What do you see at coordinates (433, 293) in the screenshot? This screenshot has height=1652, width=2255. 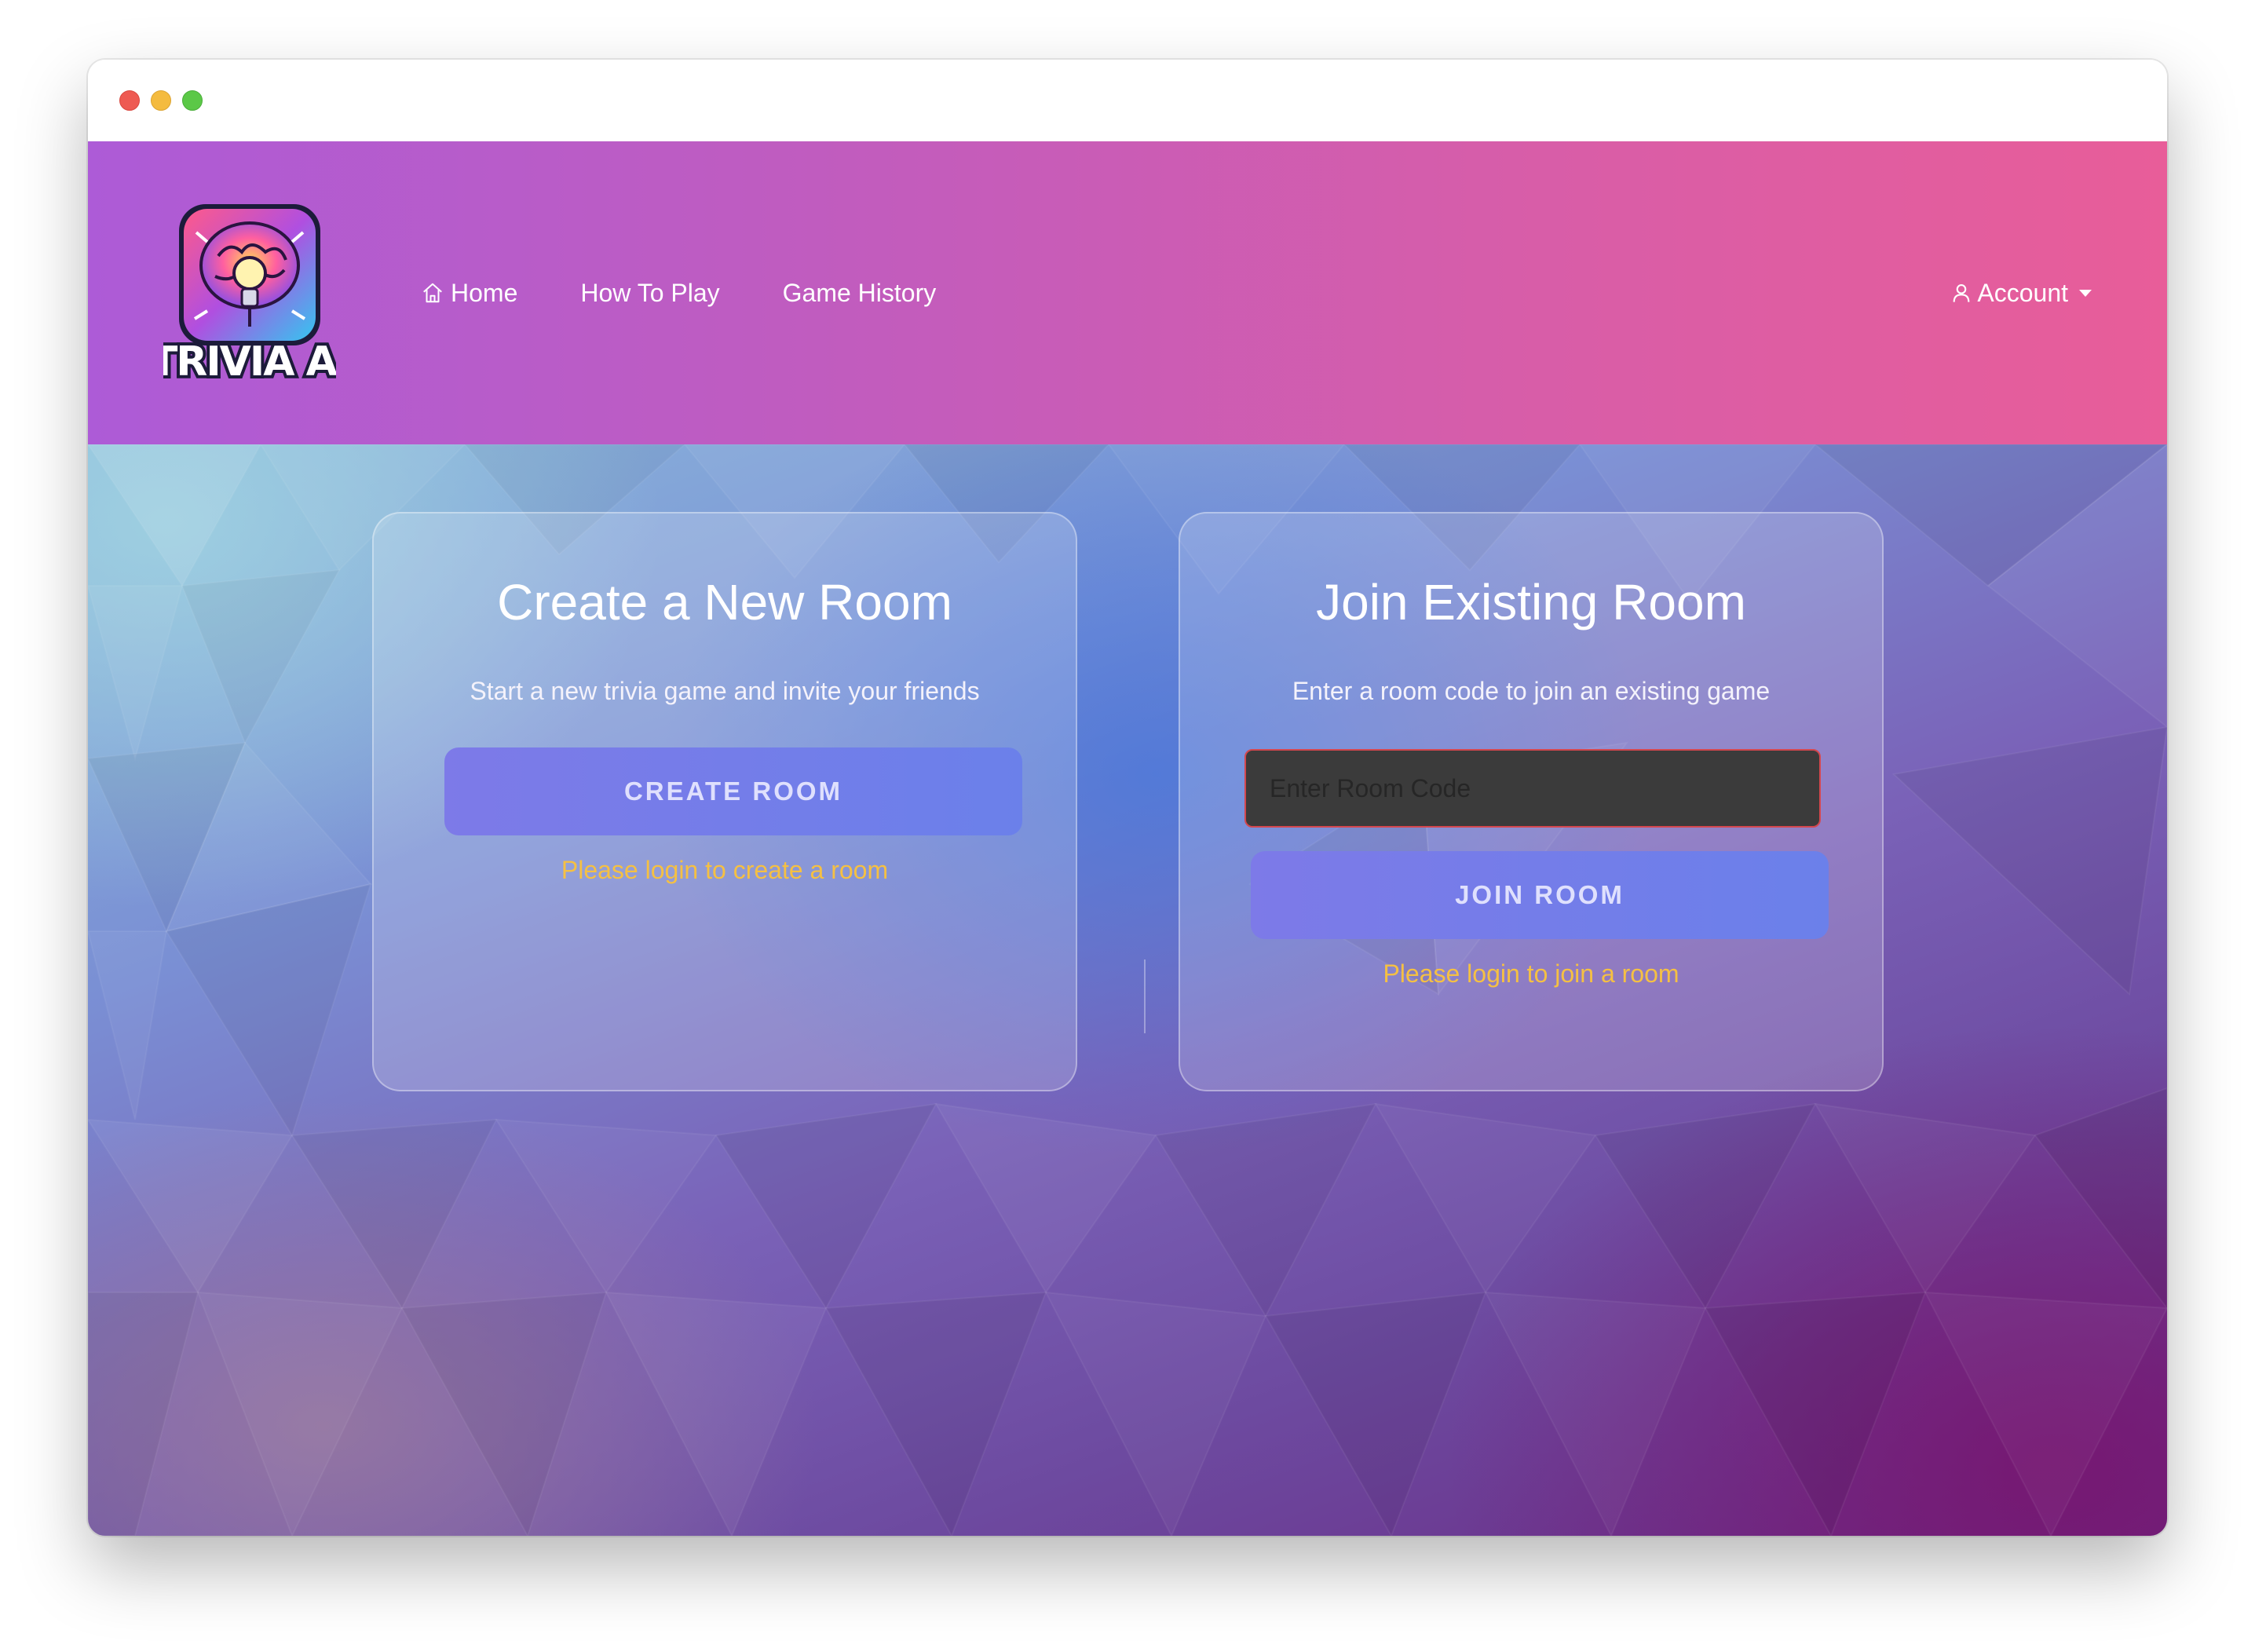 I see `home-icon` at bounding box center [433, 293].